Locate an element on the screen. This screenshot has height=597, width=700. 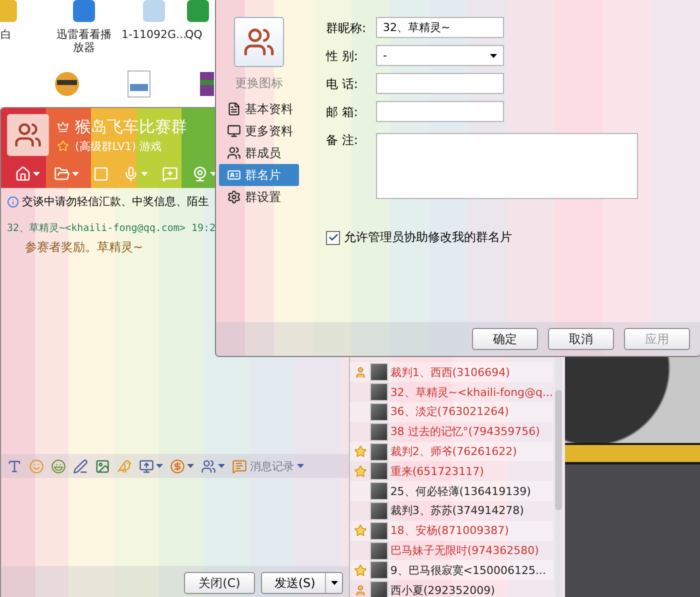
image-icon is located at coordinates (102, 466).